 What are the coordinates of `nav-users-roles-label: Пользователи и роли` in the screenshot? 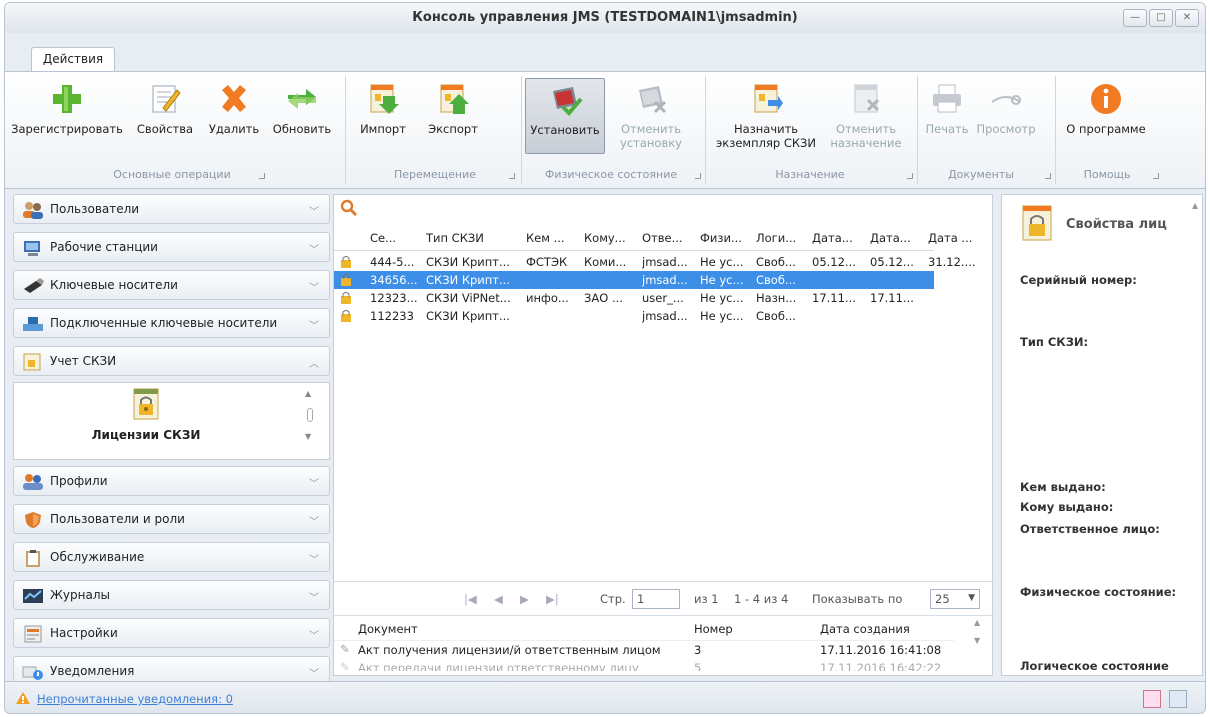 It's located at (117, 519).